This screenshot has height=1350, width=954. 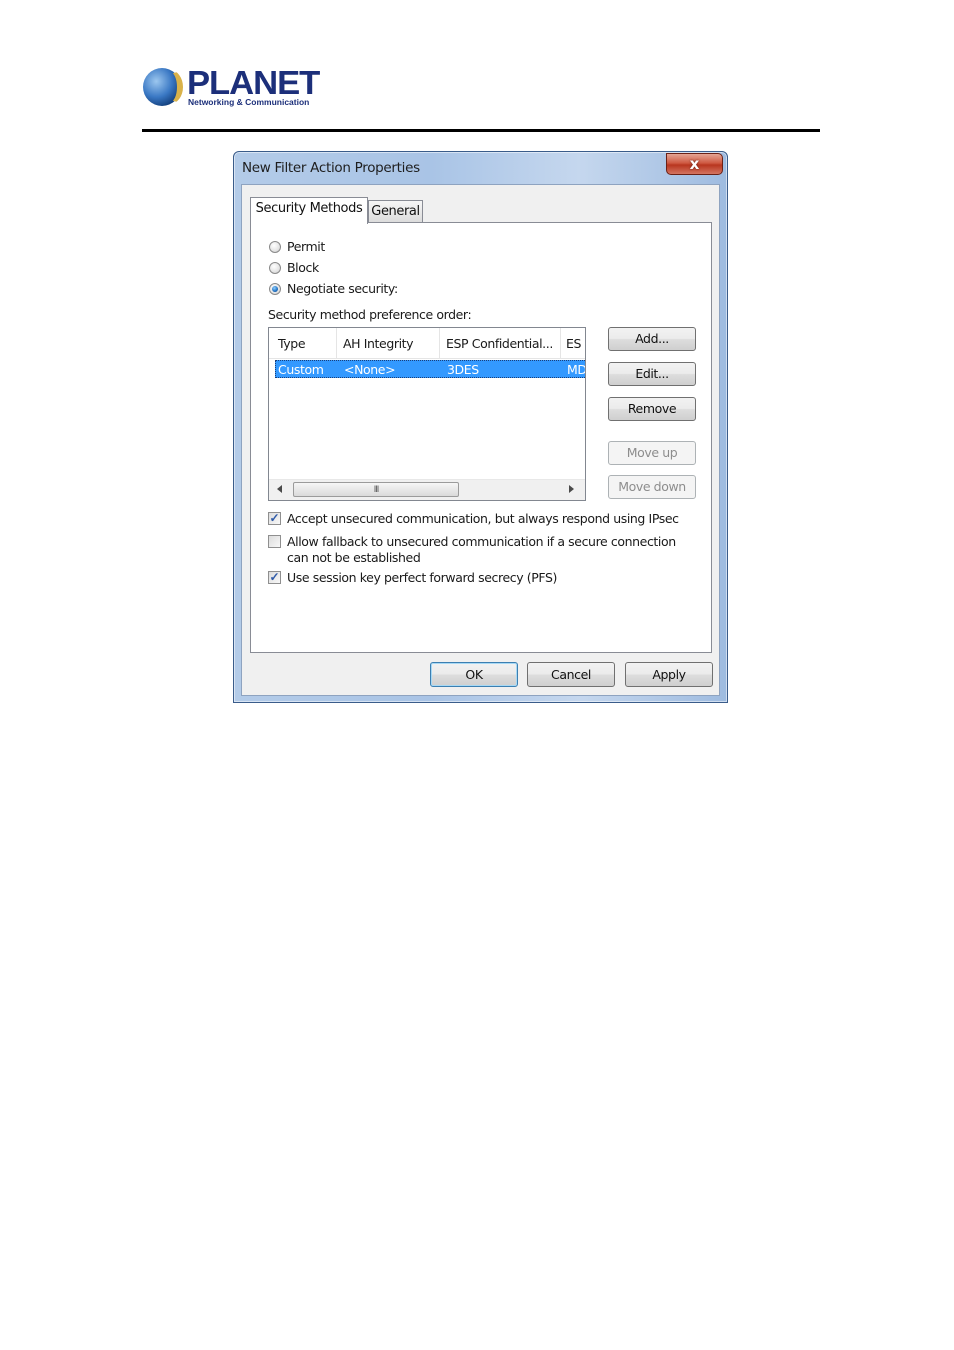 What do you see at coordinates (275, 289) in the screenshot?
I see `negotiate-security-radio` at bounding box center [275, 289].